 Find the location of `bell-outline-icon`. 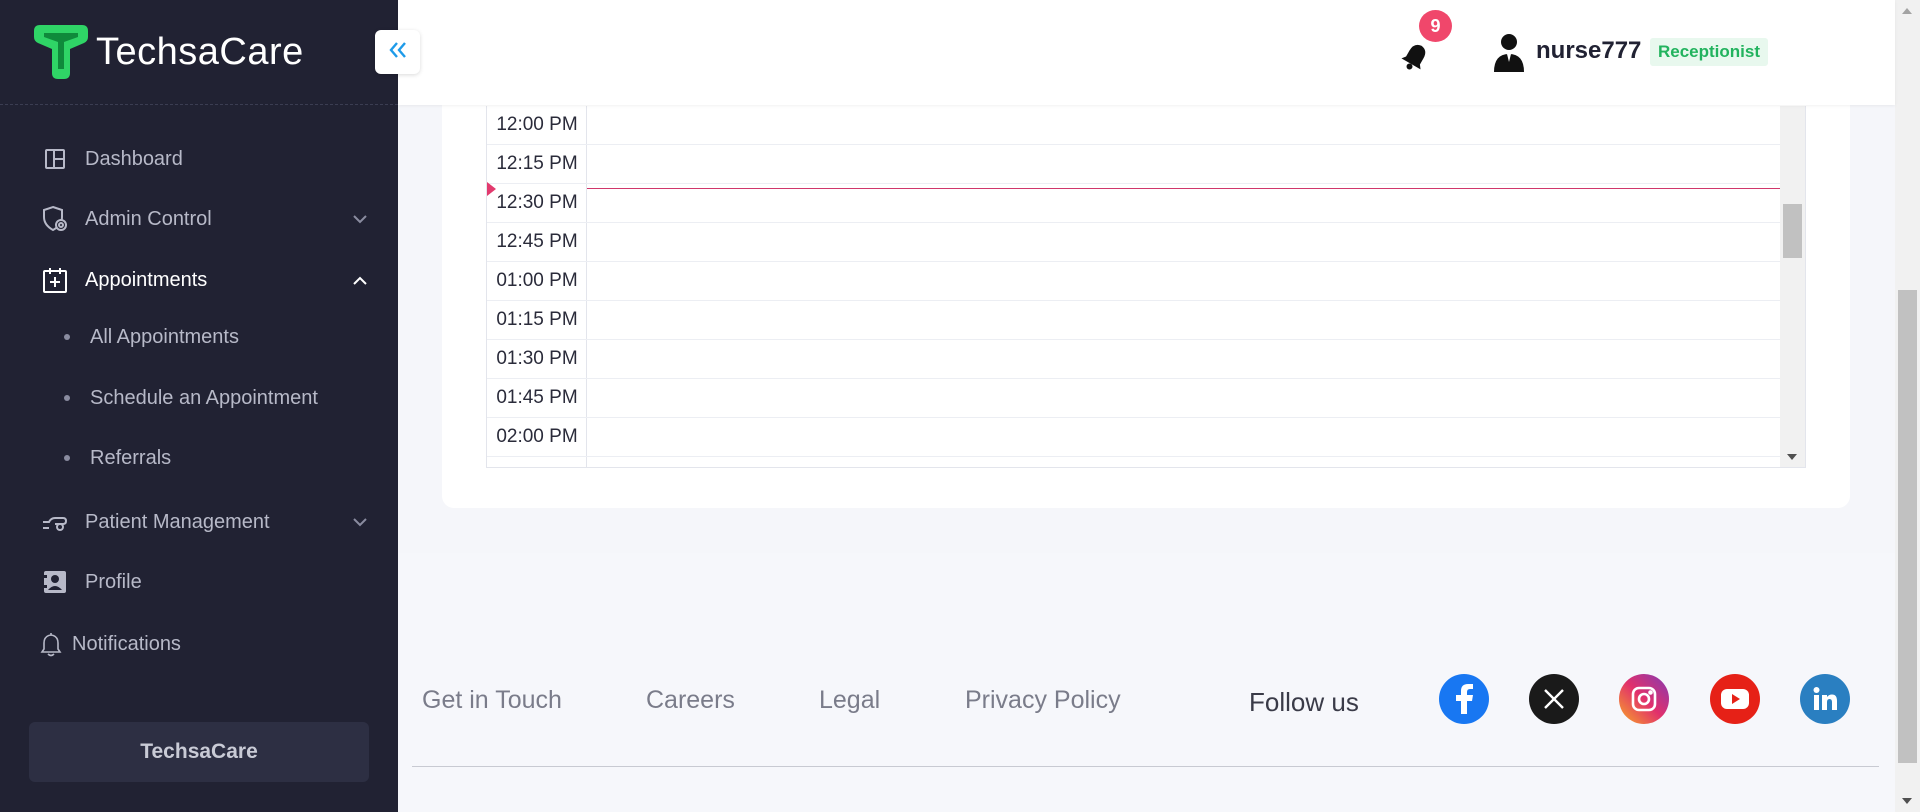

bell-outline-icon is located at coordinates (51, 644).